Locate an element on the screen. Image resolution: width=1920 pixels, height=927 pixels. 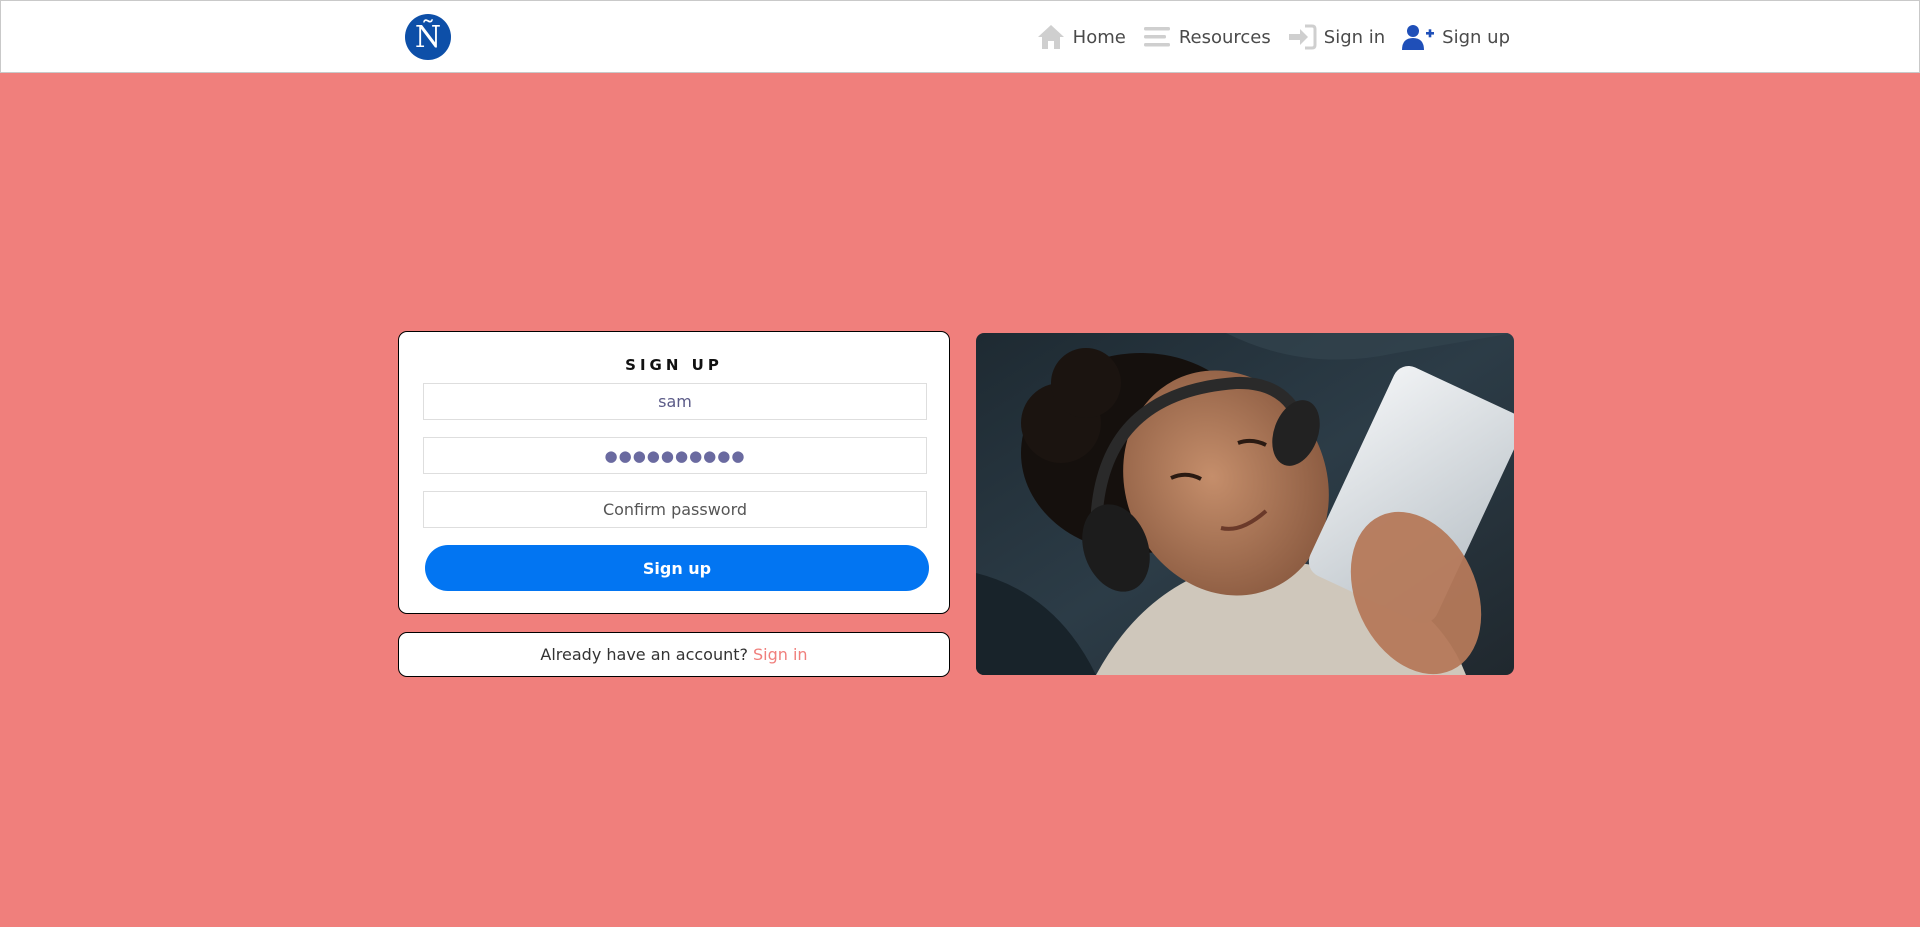
hero-photo-illustration is located at coordinates (1245, 504).